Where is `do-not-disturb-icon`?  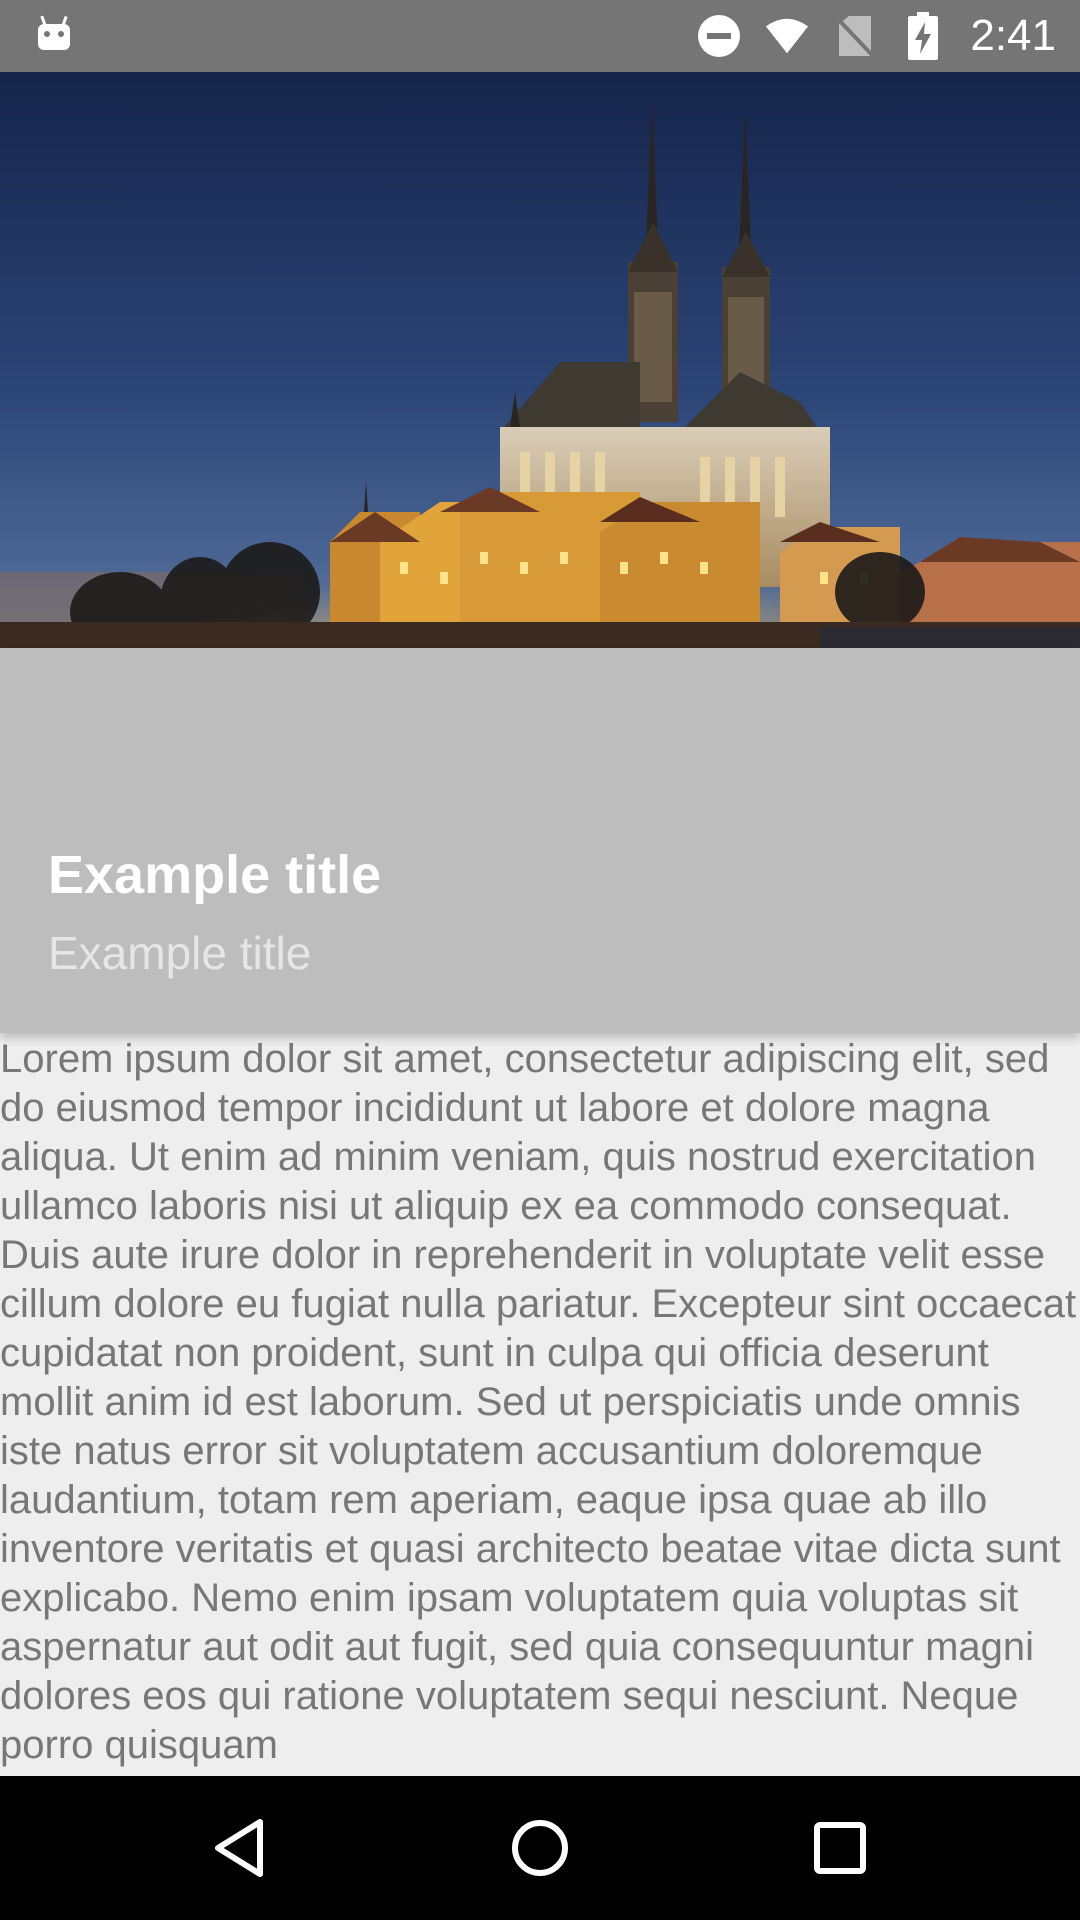 do-not-disturb-icon is located at coordinates (719, 36).